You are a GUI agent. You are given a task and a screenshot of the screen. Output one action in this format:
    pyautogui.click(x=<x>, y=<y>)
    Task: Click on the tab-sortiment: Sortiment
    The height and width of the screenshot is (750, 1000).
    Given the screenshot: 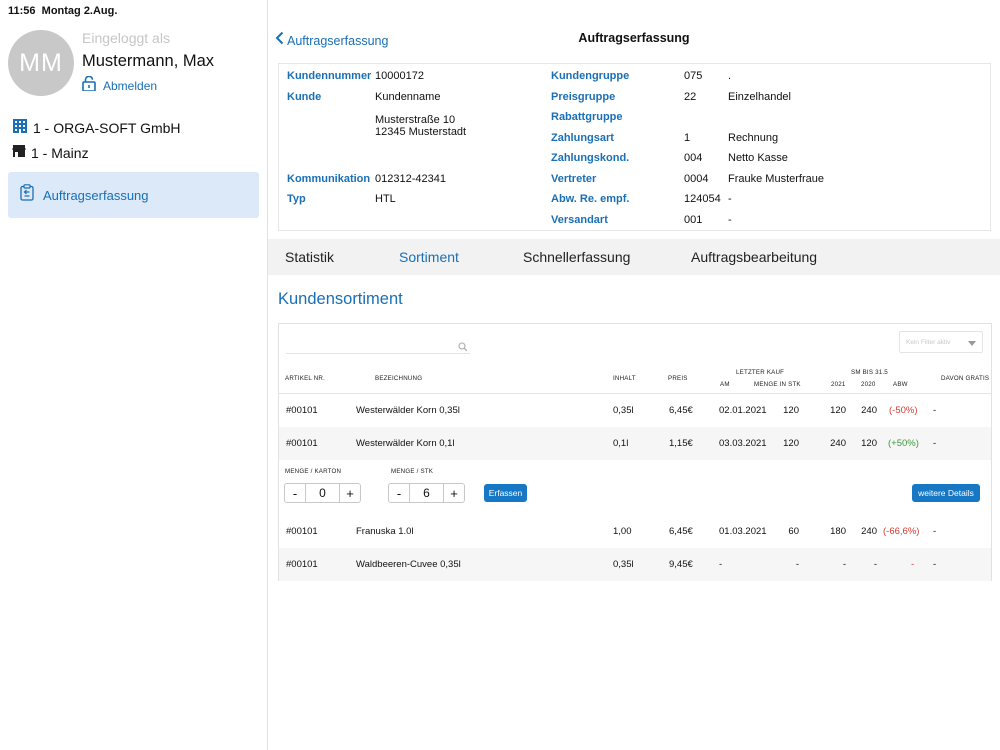 What is the action you would take?
    pyautogui.click(x=429, y=257)
    